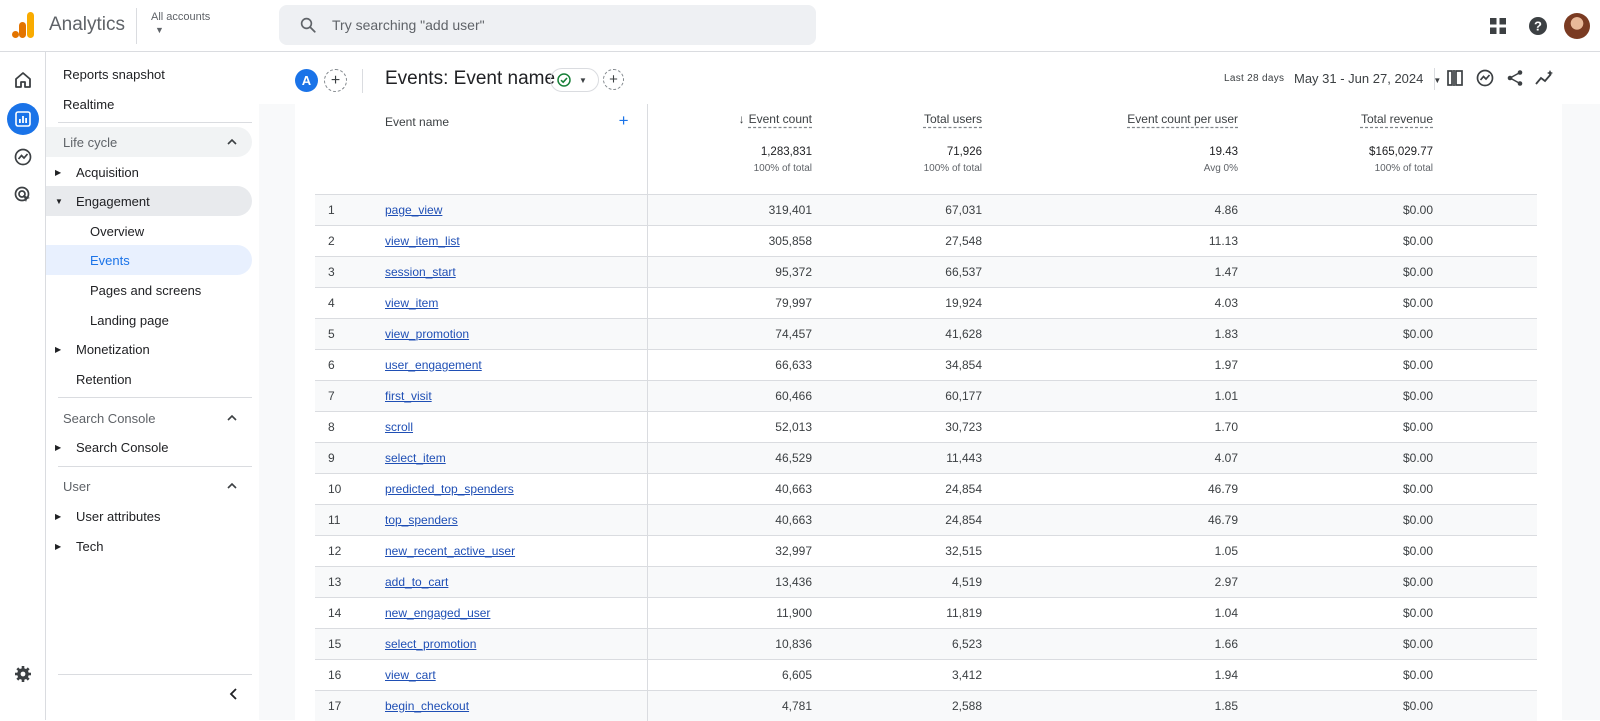  What do you see at coordinates (149, 486) in the screenshot?
I see `nav-section-user: User` at bounding box center [149, 486].